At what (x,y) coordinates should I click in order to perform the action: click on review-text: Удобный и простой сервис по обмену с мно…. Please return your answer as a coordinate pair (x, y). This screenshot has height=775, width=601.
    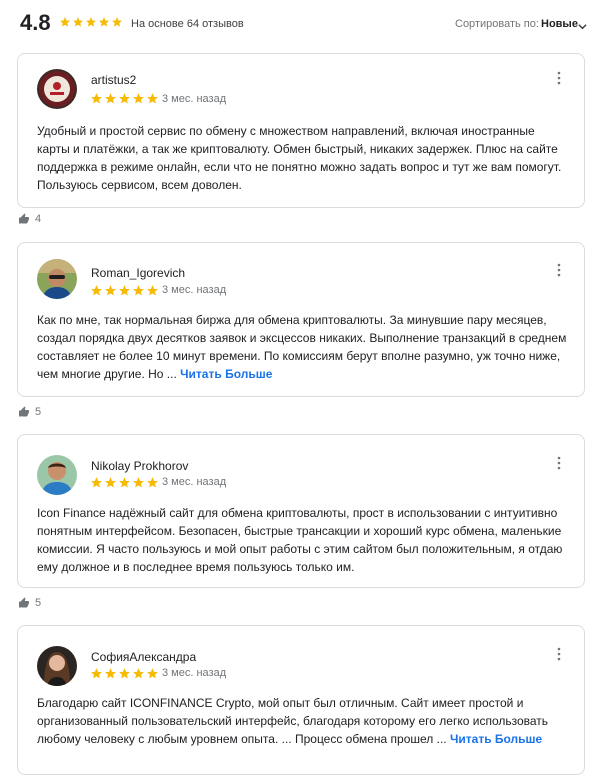
    Looking at the image, I should click on (302, 158).